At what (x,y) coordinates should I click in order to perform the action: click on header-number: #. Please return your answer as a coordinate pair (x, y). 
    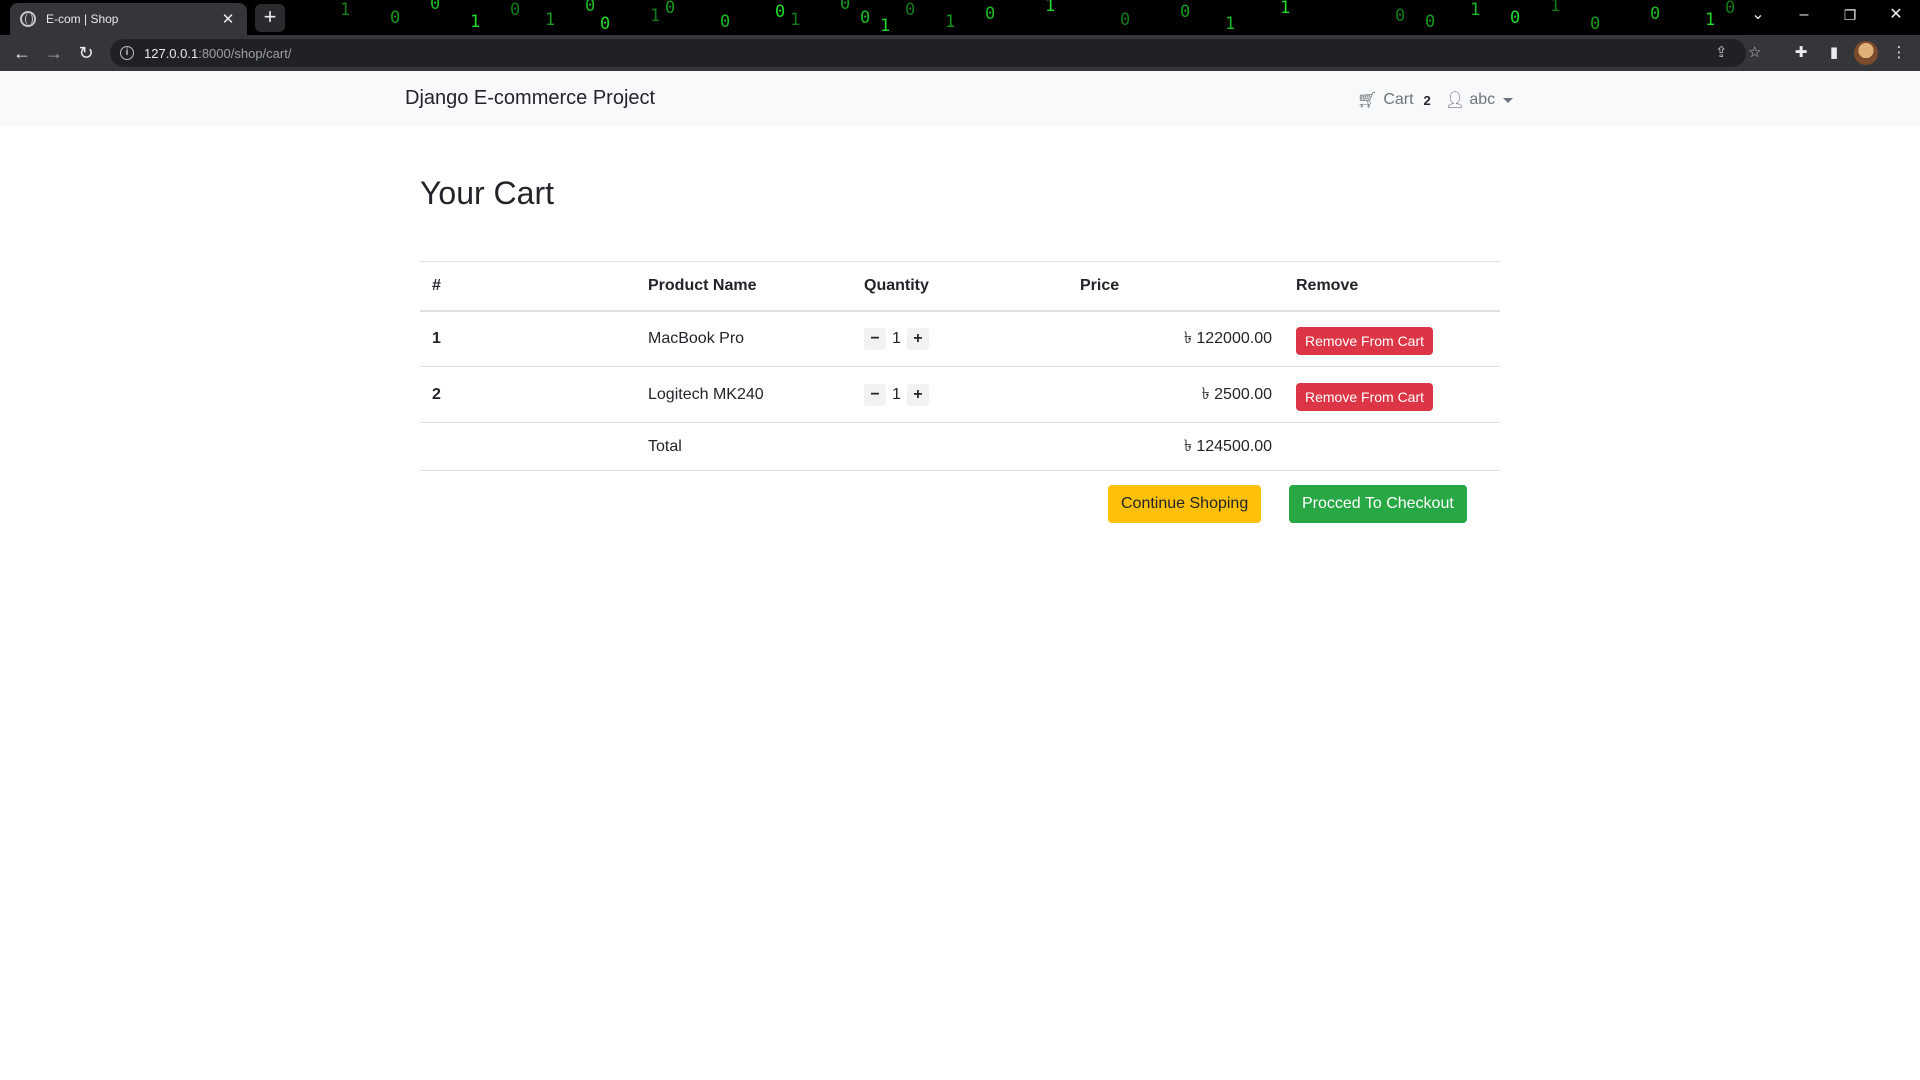
    Looking at the image, I should click on (528, 286).